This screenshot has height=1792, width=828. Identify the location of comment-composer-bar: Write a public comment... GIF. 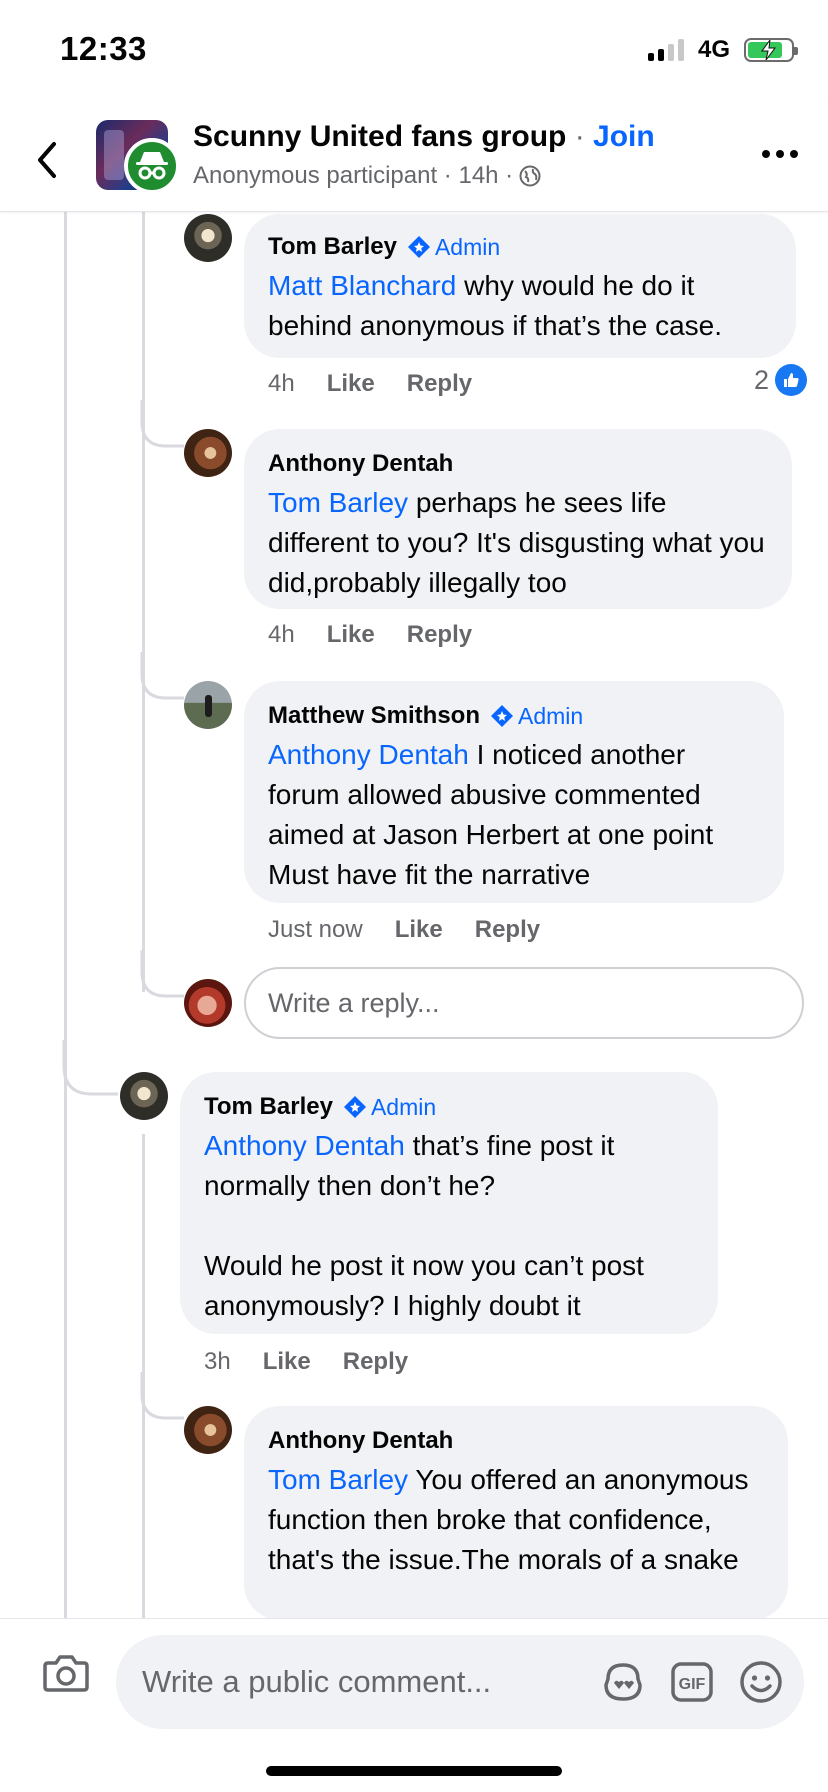
(414, 1705).